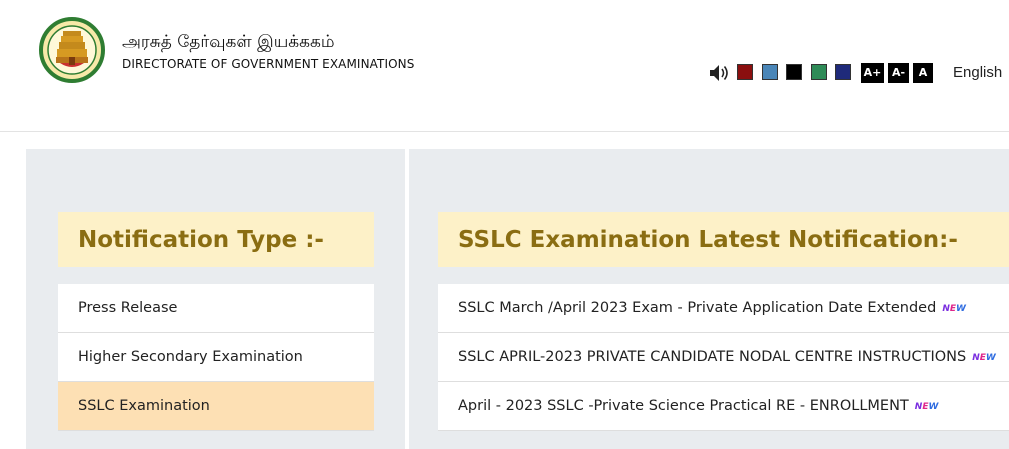  What do you see at coordinates (216, 406) in the screenshot?
I see `notification-type-sslc: SSLC Examination` at bounding box center [216, 406].